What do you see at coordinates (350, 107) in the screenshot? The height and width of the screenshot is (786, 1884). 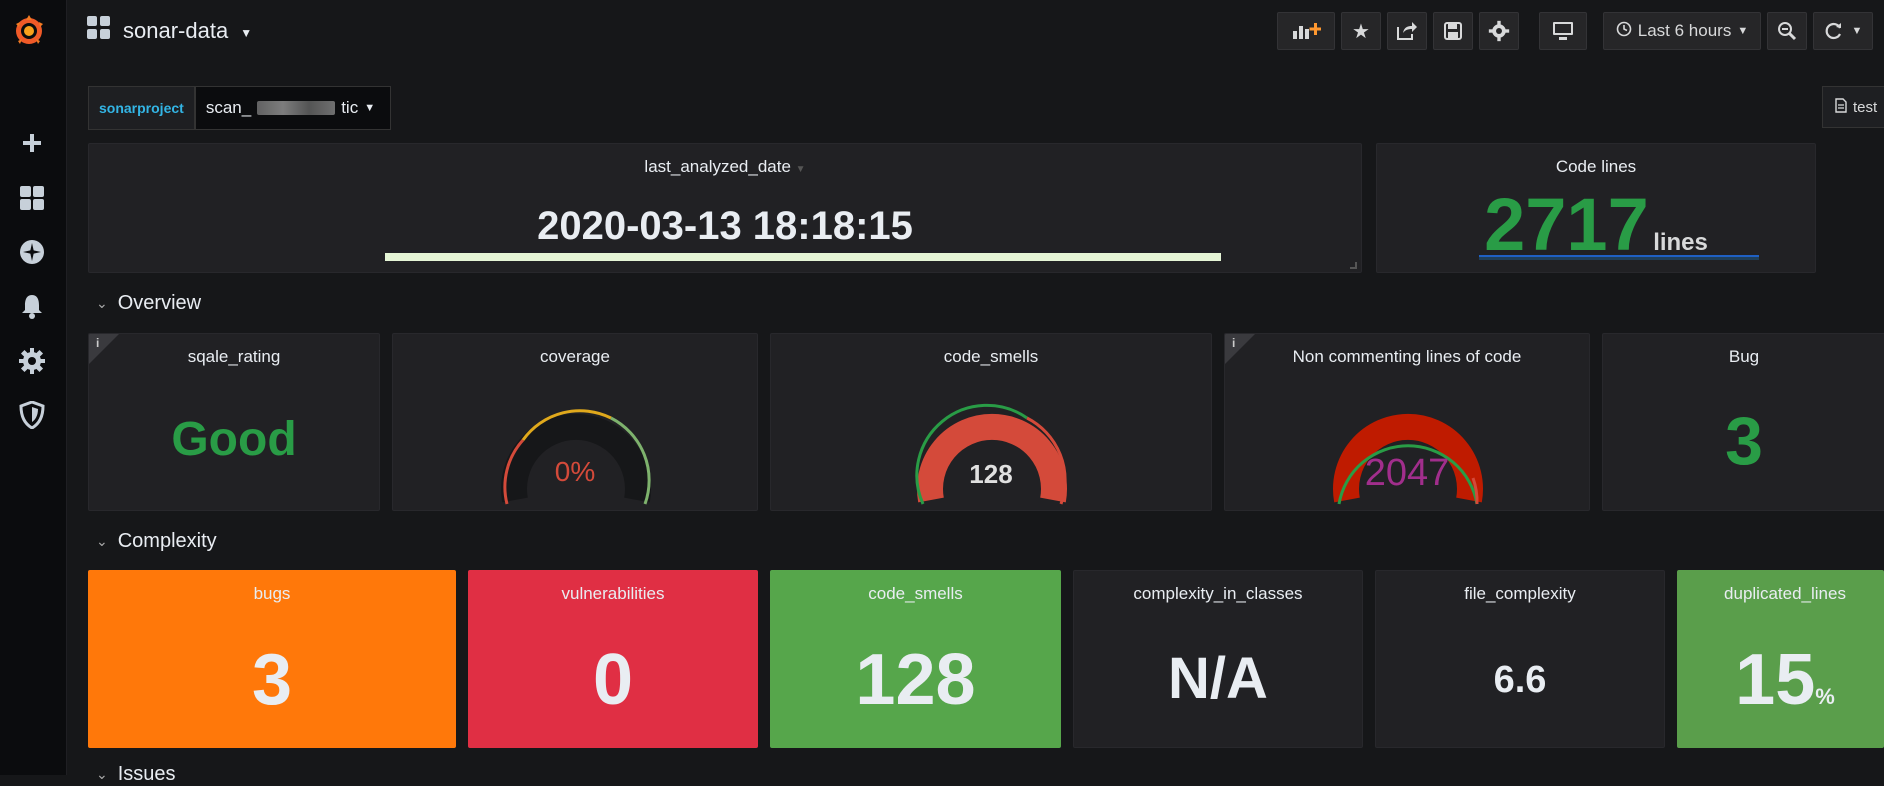 I see `variable-value-suffix: tic` at bounding box center [350, 107].